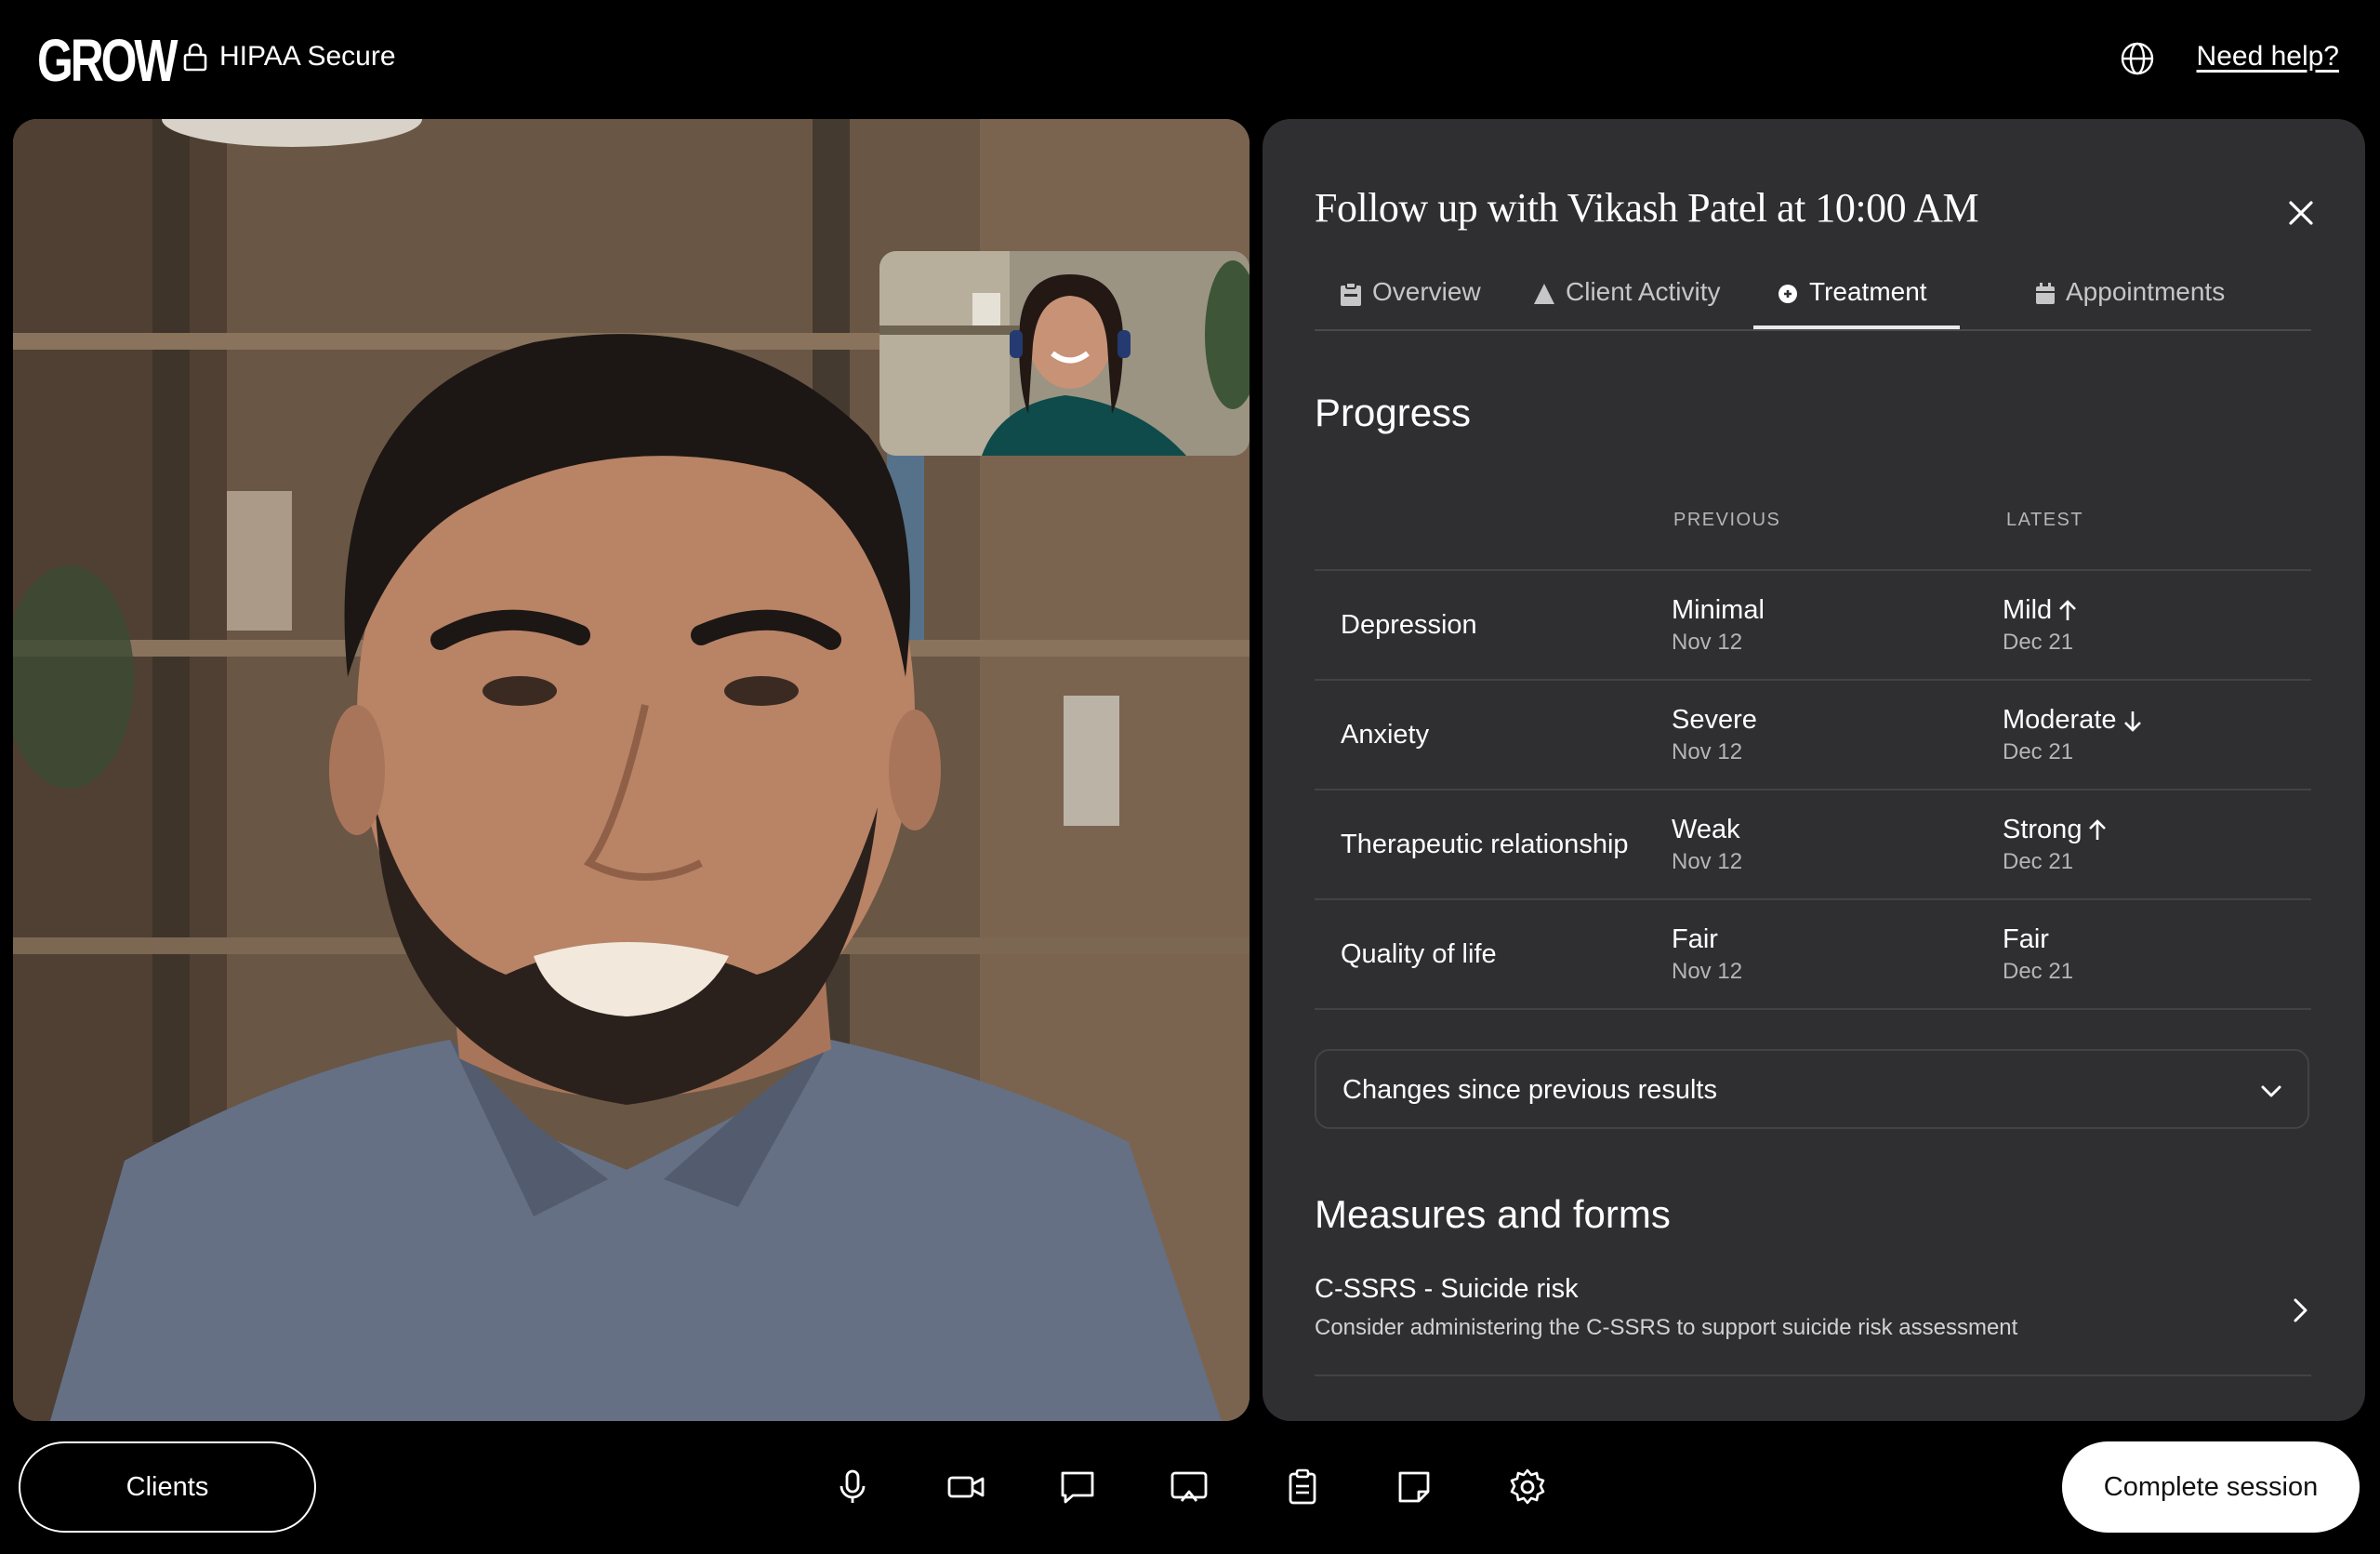  What do you see at coordinates (1544, 294) in the screenshot?
I see `triangle-icon` at bounding box center [1544, 294].